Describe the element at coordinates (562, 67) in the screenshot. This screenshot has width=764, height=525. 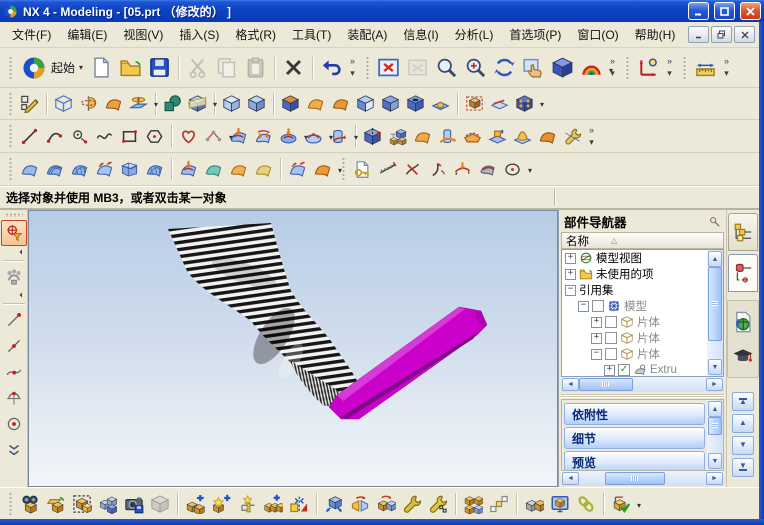
I see `shaded-view-icon` at that location.